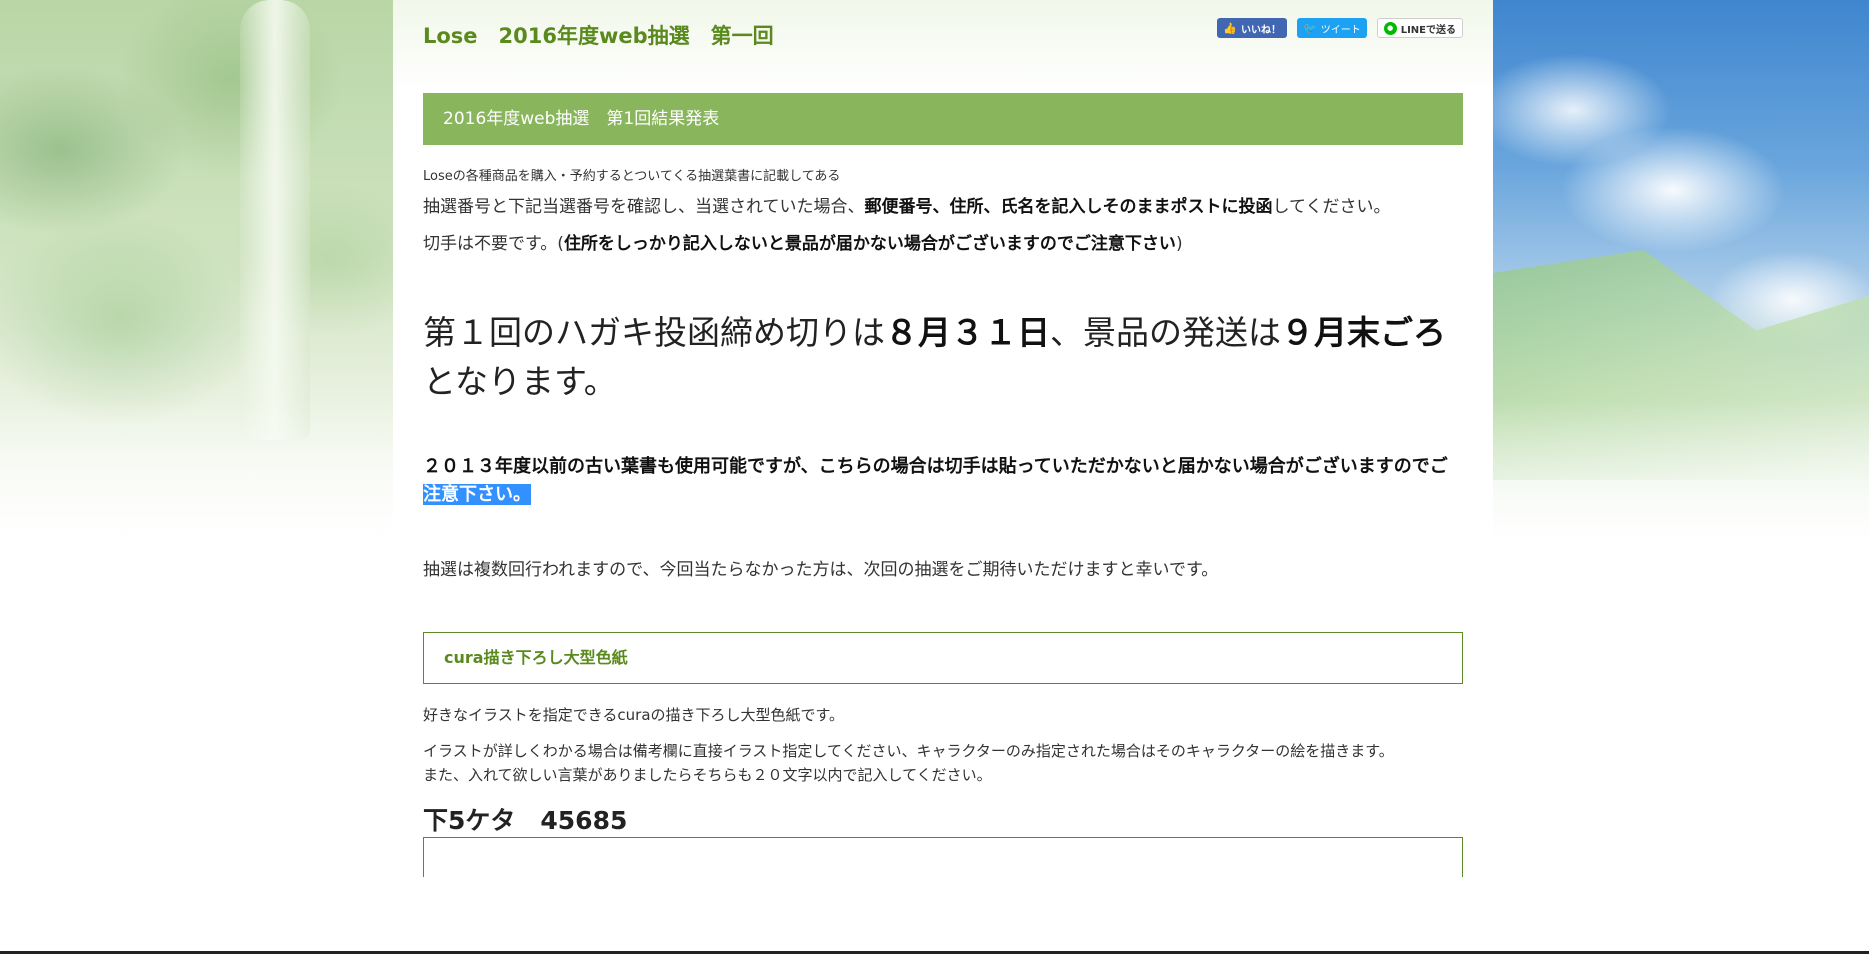  I want to click on deadline-text-2: 、景品の発送は, so click(1165, 332).